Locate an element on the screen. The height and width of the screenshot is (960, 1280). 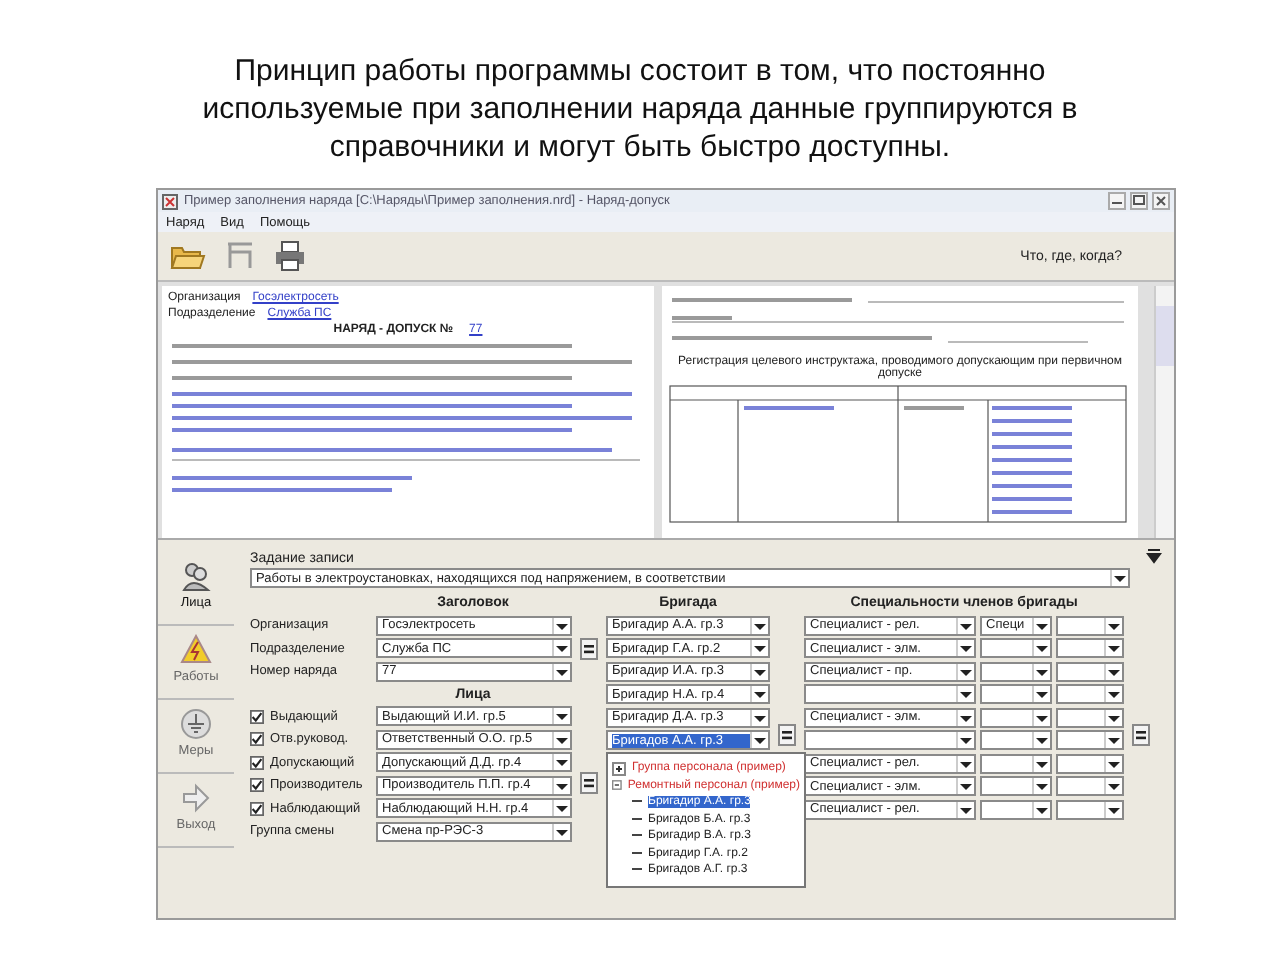
pin-icon is located at coordinates (1154, 556).